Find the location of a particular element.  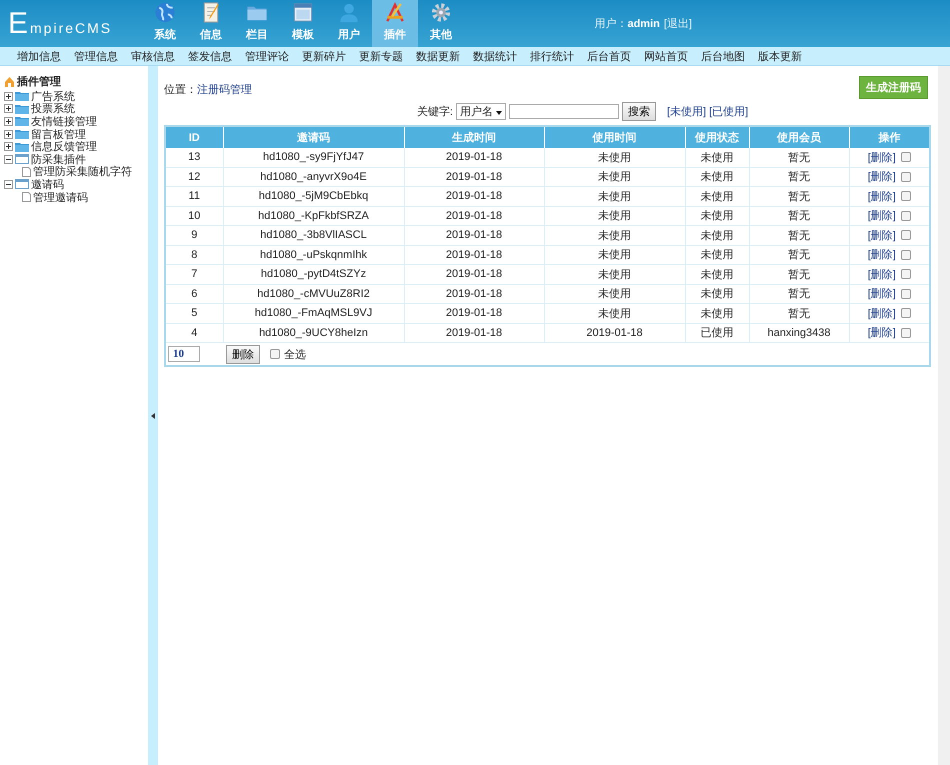

table-cell: 6 is located at coordinates (194, 294).